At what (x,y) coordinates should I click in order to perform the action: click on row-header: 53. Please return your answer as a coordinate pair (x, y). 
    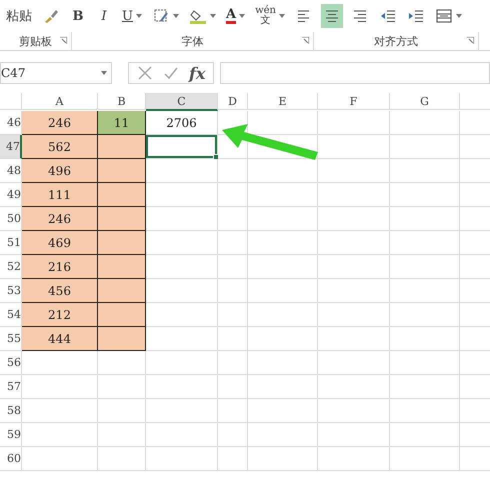
    Looking at the image, I should click on (11, 291).